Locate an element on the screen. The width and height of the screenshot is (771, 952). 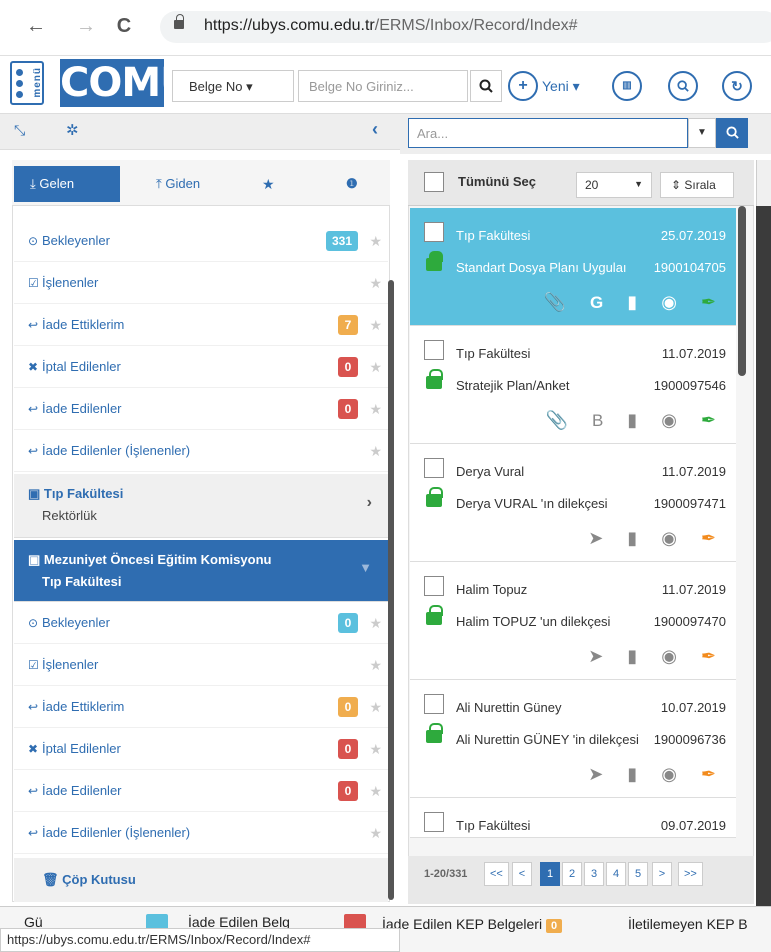
page-button: < is located at coordinates (522, 874).